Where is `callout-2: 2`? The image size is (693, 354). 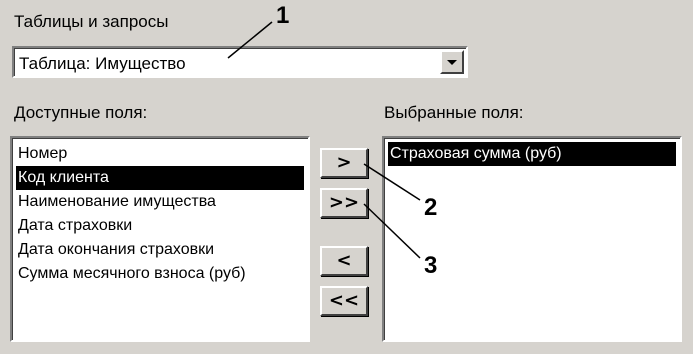
callout-2: 2 is located at coordinates (431, 207).